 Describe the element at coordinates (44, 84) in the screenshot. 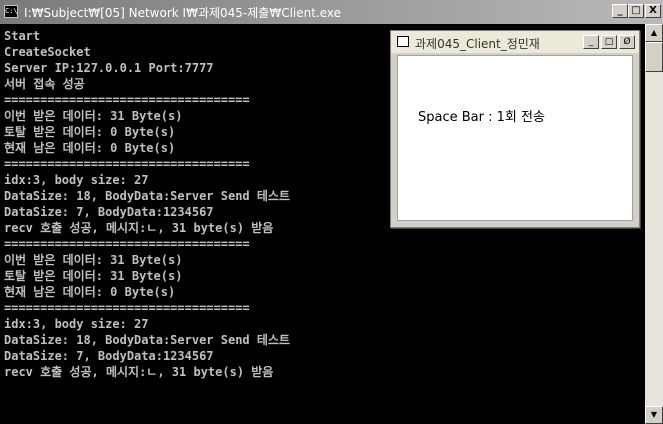

I see `console-line: 서버 접속 성공` at that location.